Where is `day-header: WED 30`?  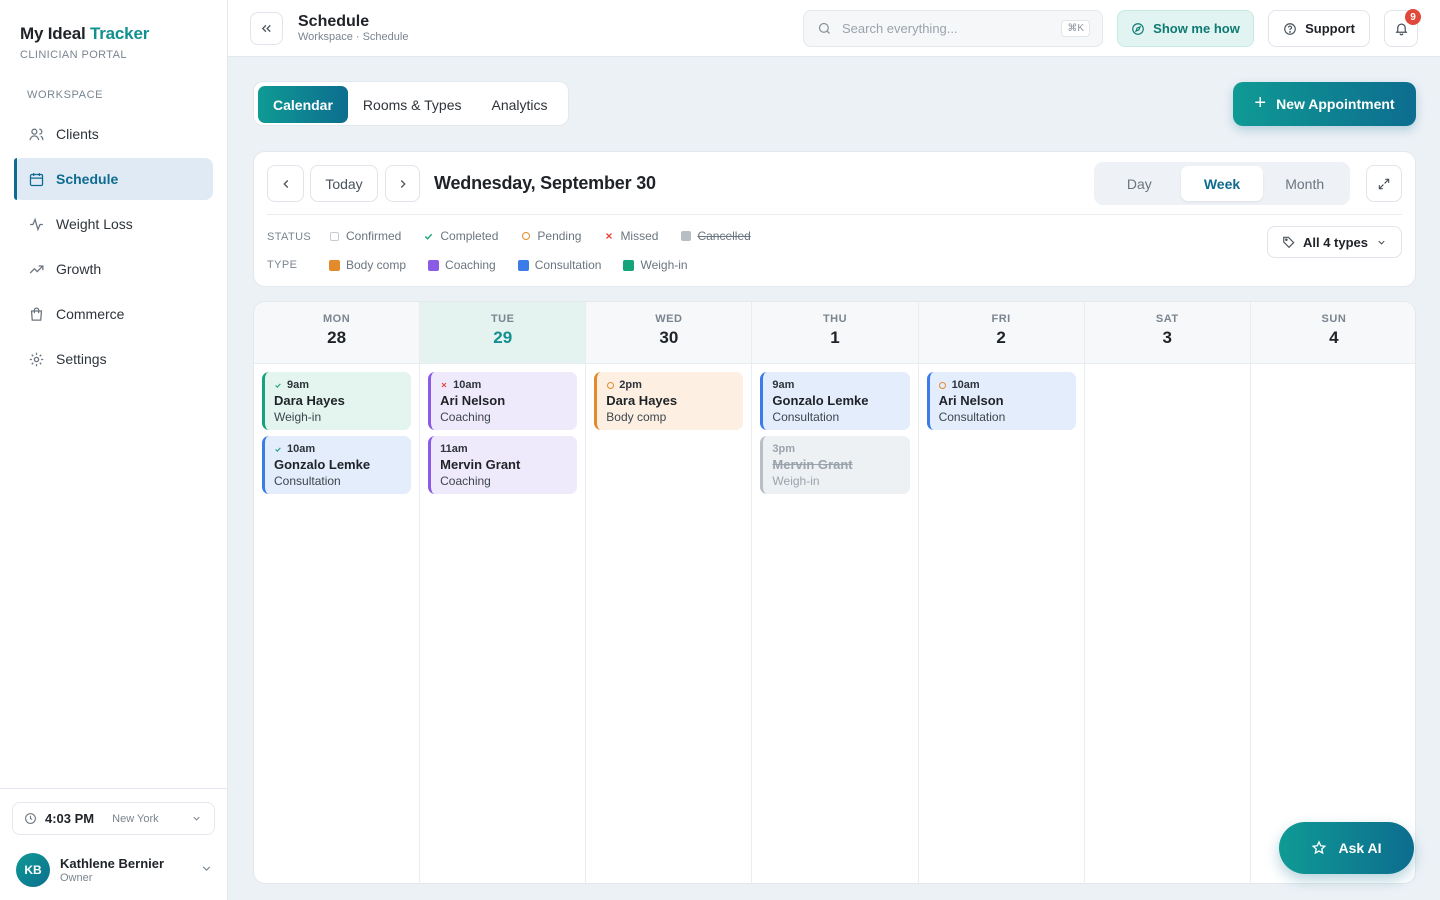
day-header: WED 30 is located at coordinates (669, 333).